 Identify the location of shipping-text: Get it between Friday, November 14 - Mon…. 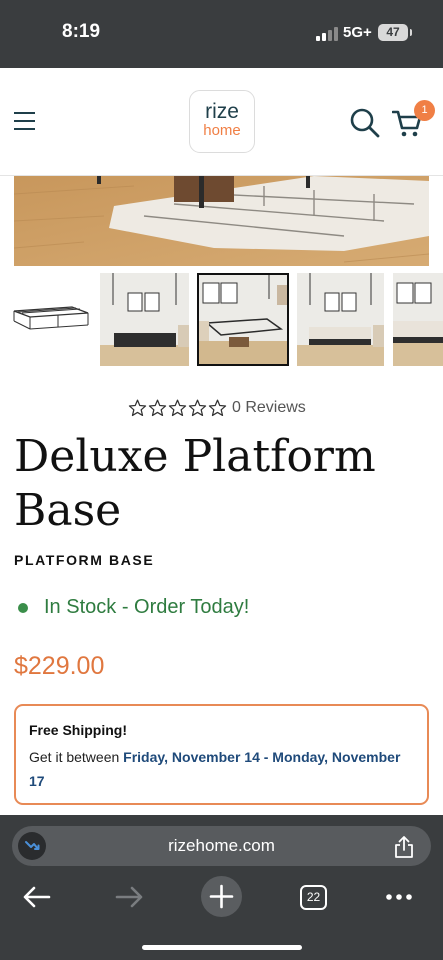
(221, 769).